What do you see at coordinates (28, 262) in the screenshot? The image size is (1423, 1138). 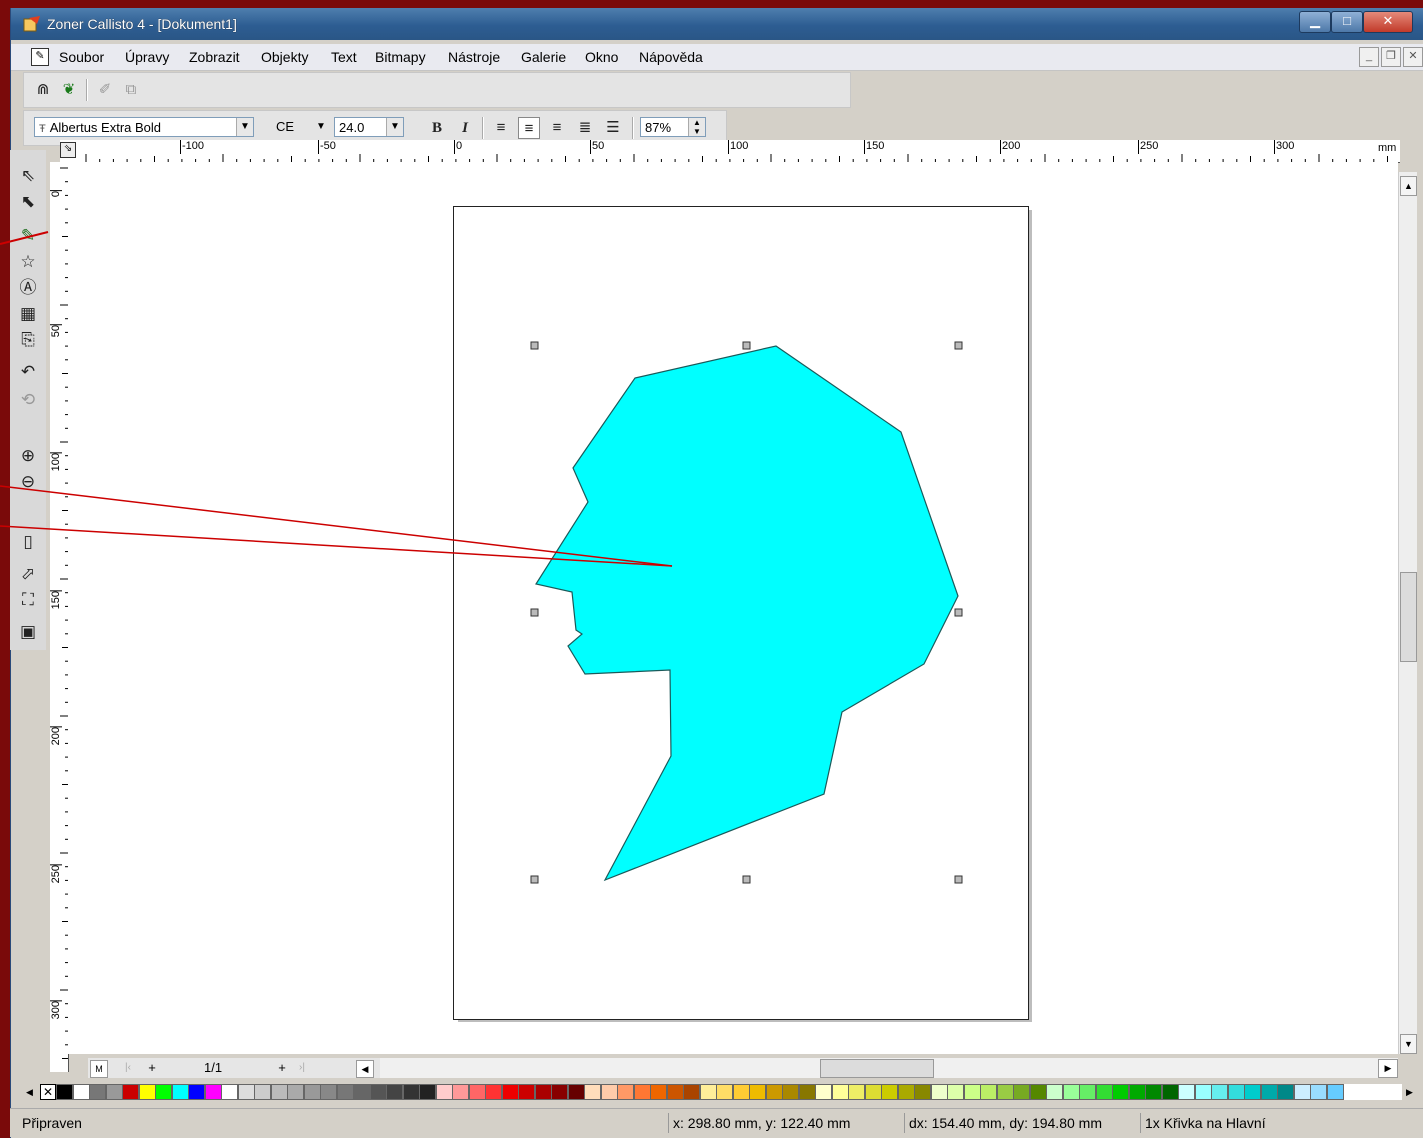 I see `star-shape-tool-icon: ☆` at bounding box center [28, 262].